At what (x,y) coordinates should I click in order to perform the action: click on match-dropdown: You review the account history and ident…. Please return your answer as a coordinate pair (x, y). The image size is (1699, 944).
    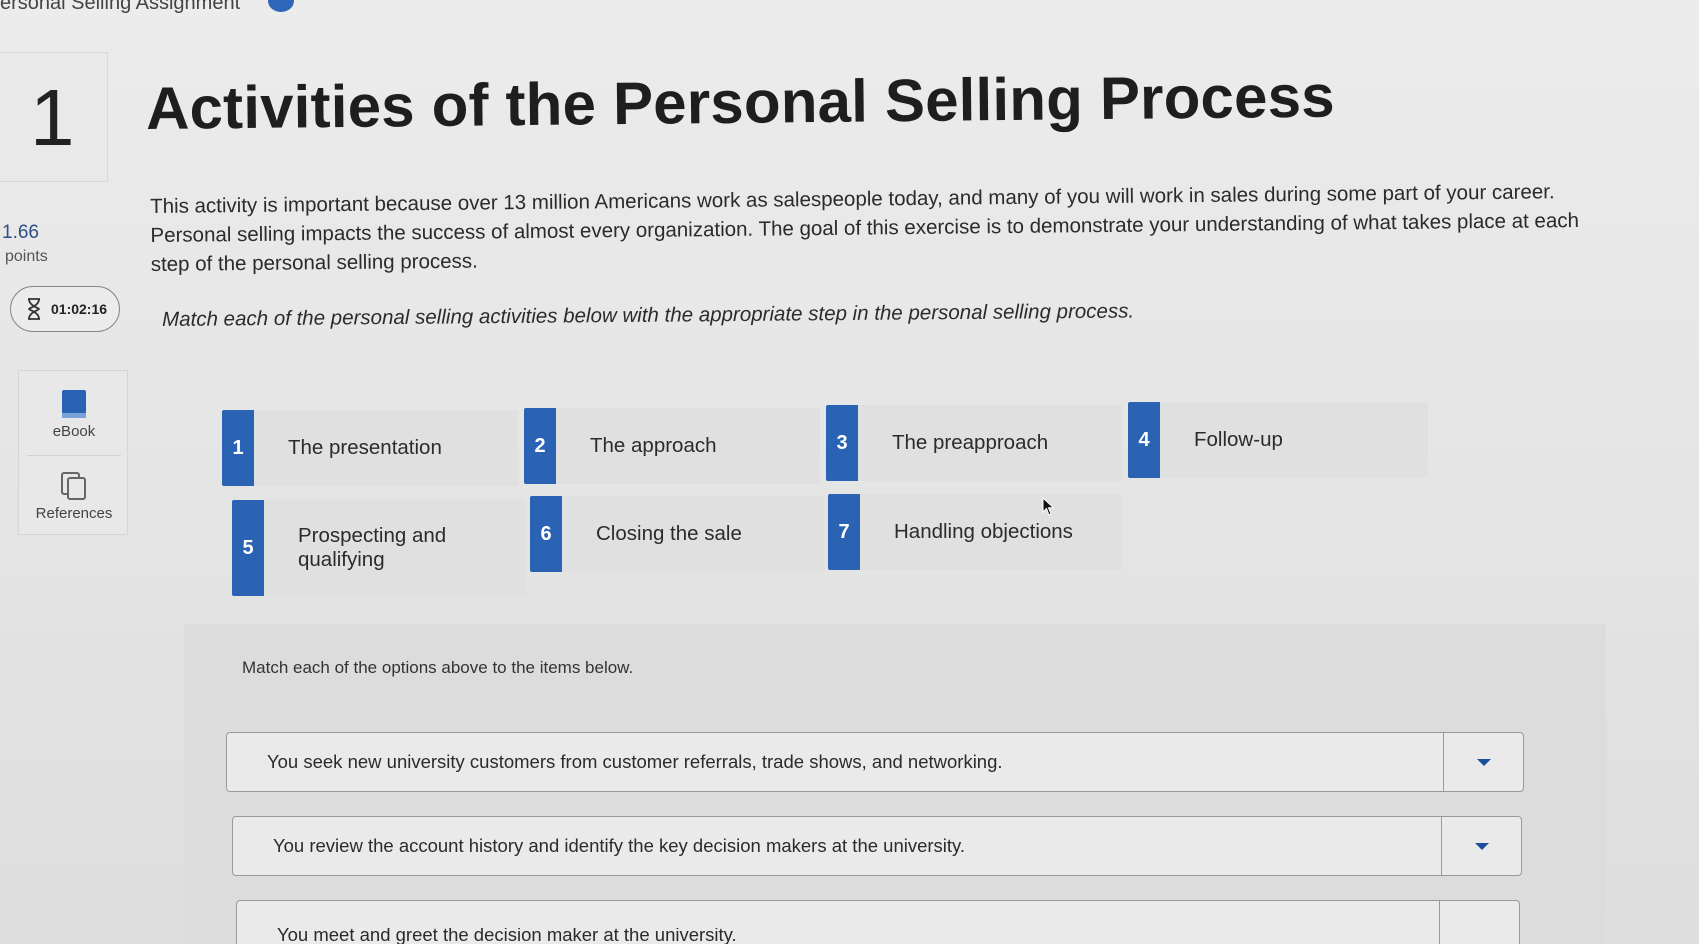
    Looking at the image, I should click on (877, 846).